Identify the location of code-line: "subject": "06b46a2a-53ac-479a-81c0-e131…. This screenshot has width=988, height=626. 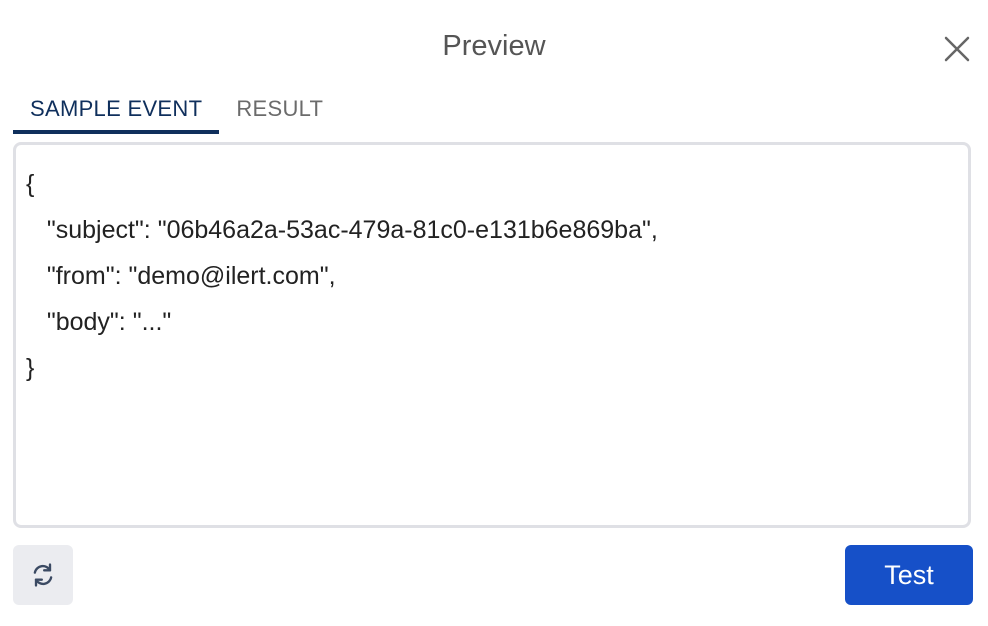
(342, 230).